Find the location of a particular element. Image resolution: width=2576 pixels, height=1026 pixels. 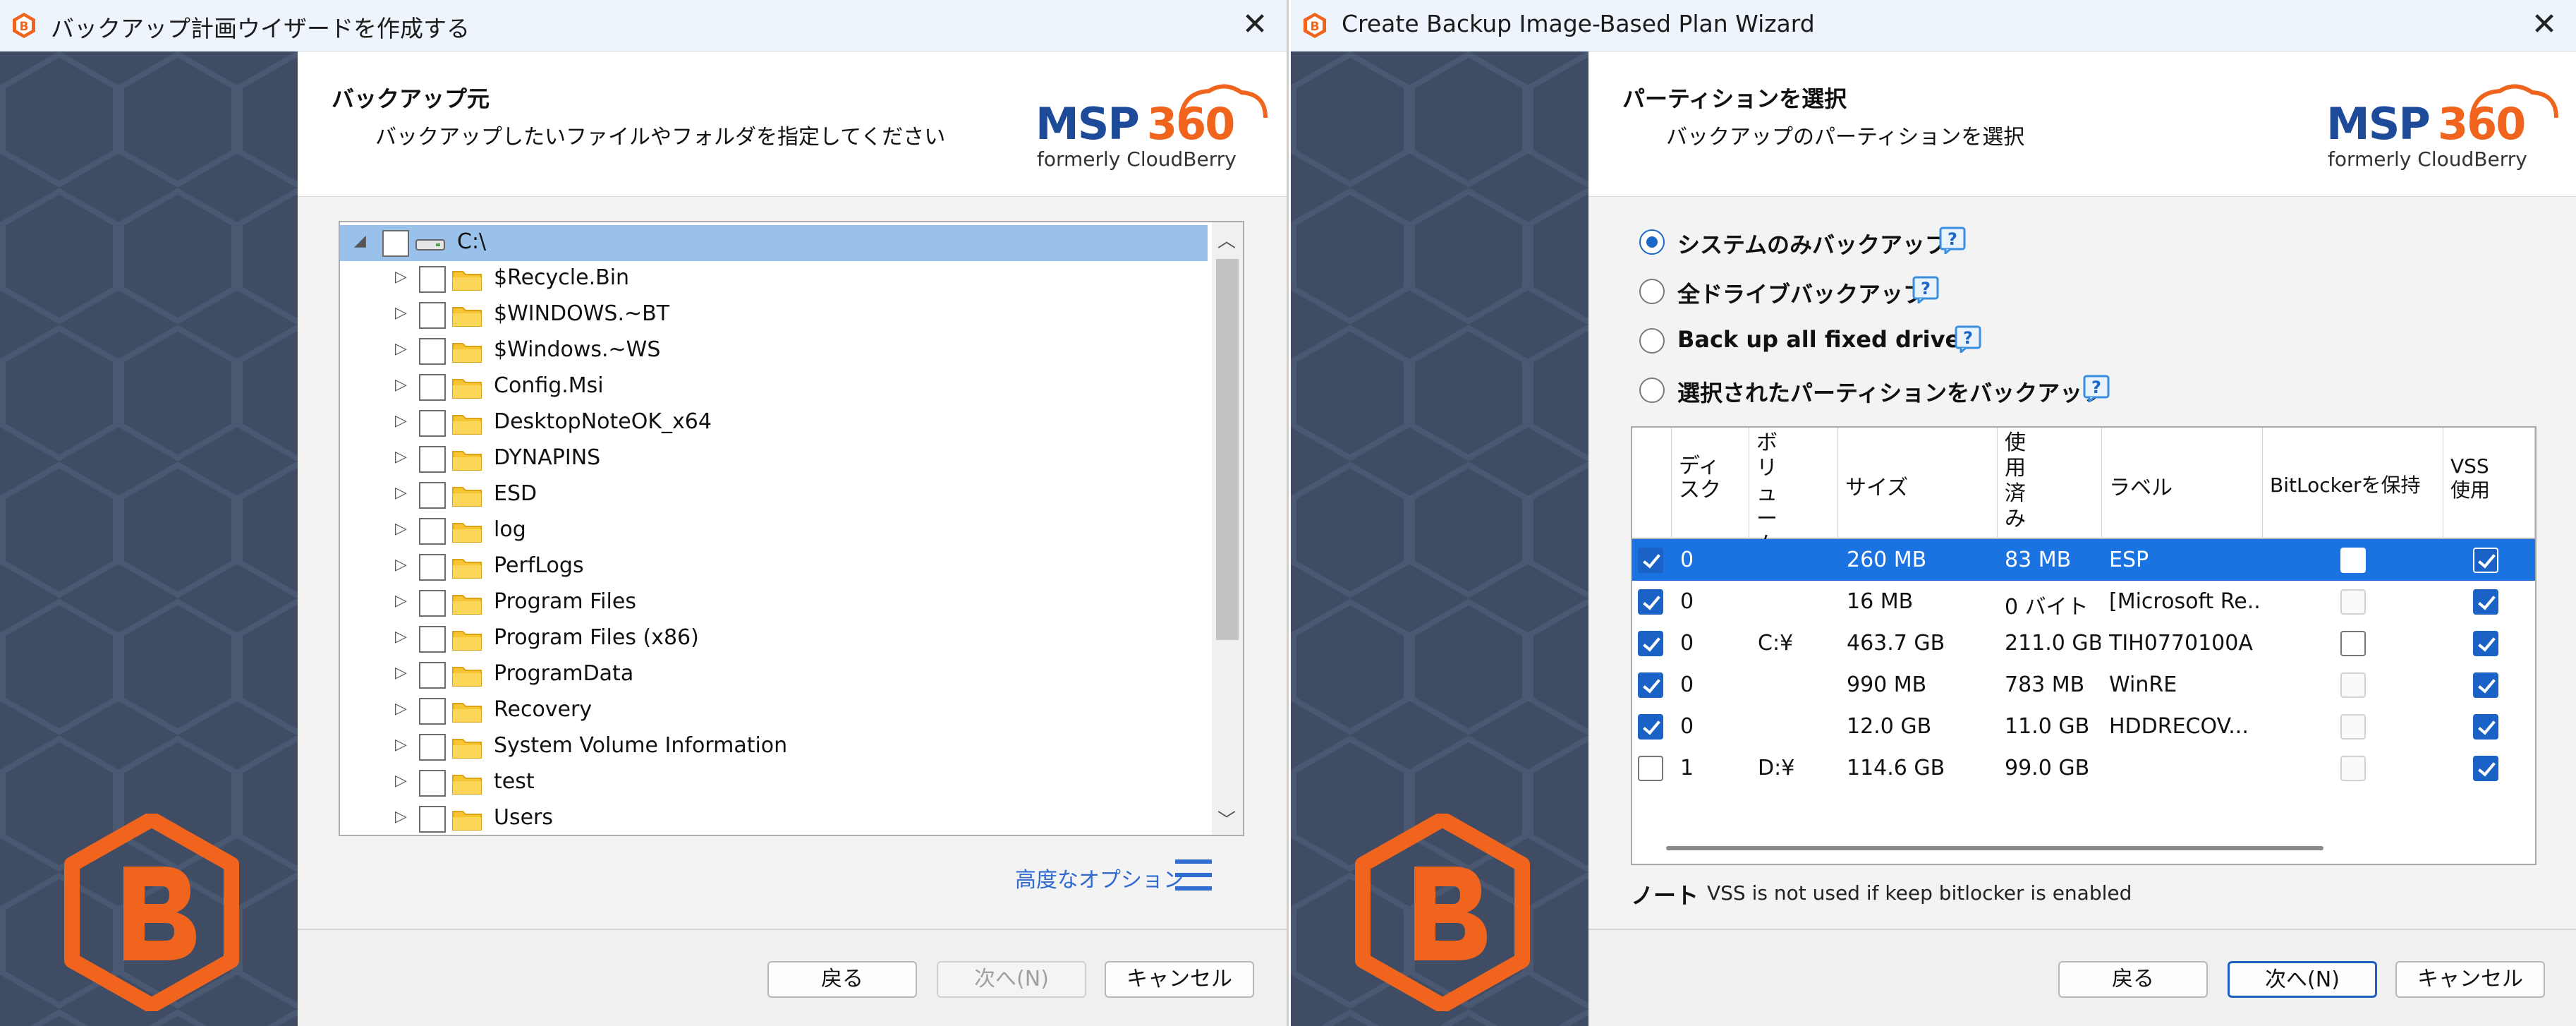

tree-folder-node: ▷ test is located at coordinates (774, 783).